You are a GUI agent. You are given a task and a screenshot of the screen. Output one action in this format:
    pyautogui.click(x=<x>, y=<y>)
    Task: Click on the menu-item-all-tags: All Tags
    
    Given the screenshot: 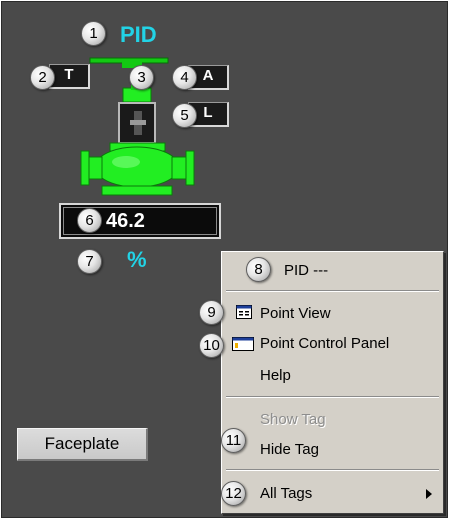 What is the action you would take?
    pyautogui.click(x=286, y=494)
    